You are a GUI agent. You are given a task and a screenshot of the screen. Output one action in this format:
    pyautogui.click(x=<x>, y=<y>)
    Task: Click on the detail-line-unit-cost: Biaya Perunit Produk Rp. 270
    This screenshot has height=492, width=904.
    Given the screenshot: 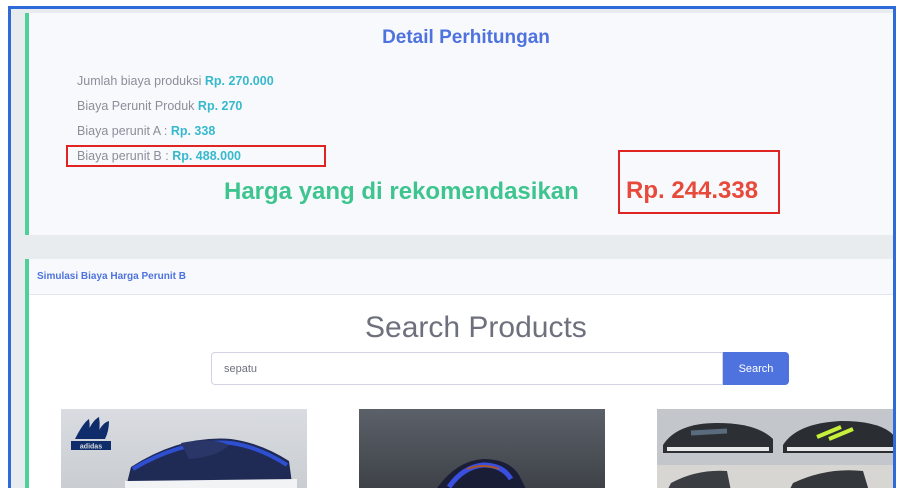 What is the action you would take?
    pyautogui.click(x=159, y=106)
    